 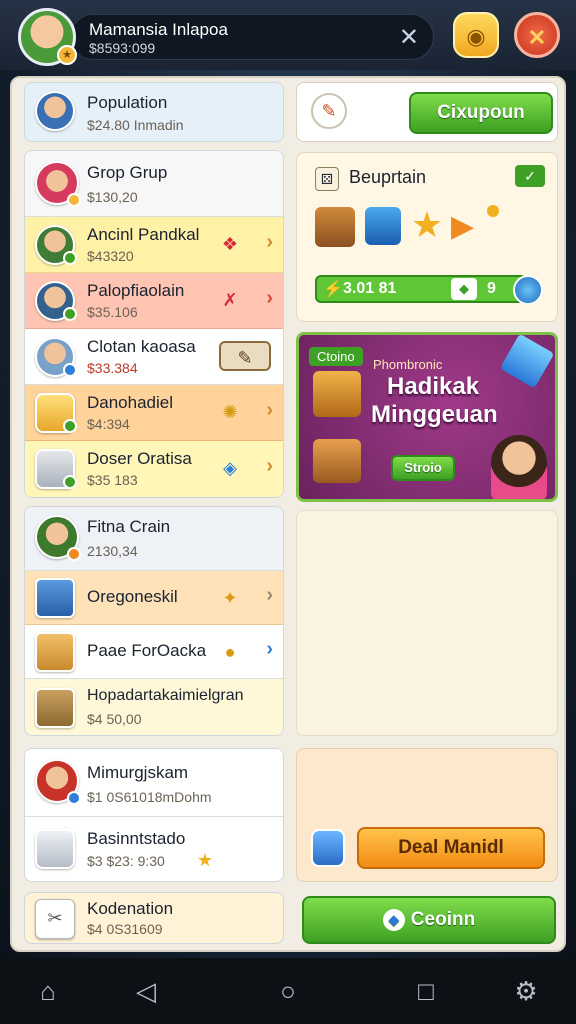 I want to click on list-item: Fitna Crain 2130,34, so click(x=154, y=539).